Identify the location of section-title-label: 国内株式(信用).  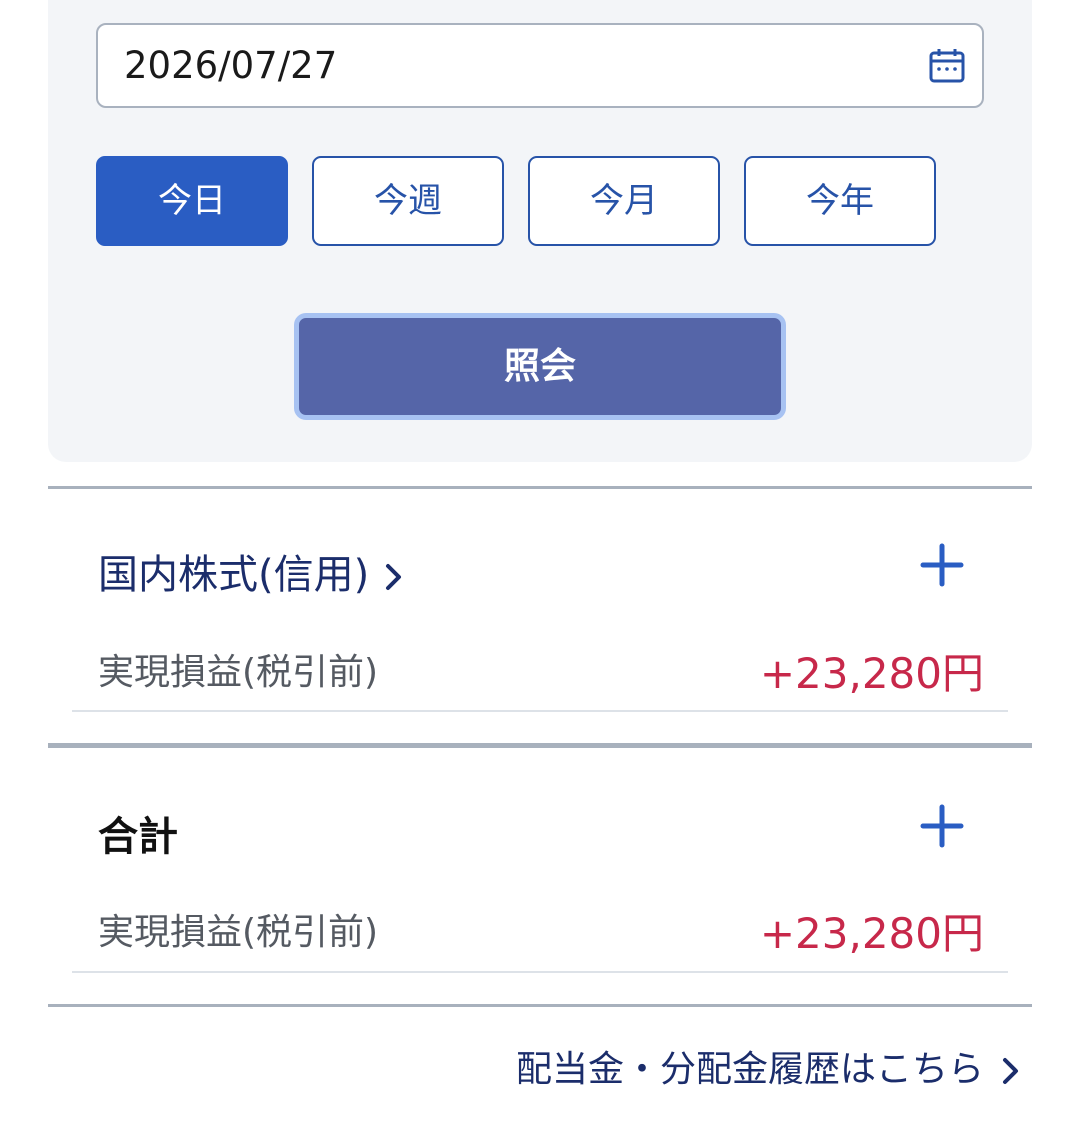
(234, 575).